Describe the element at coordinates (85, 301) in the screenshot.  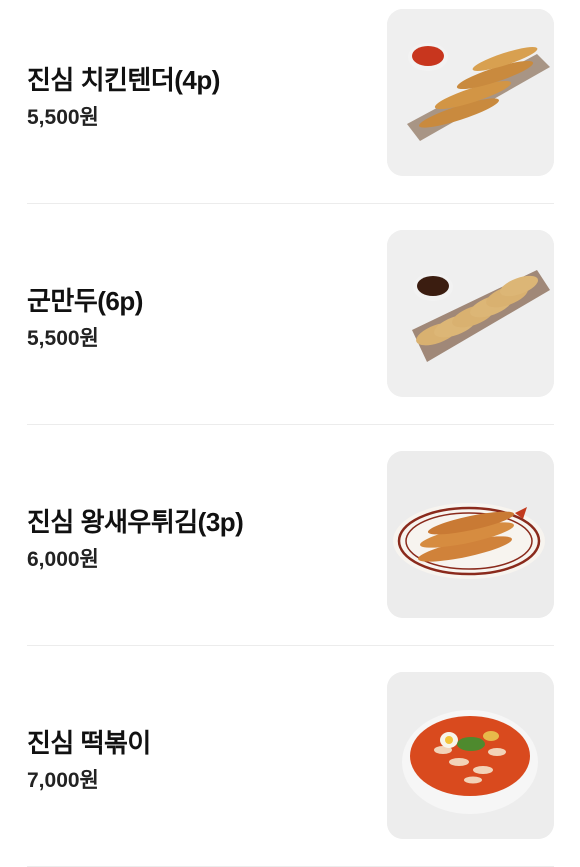
I see `menu-item-name: 군만두(6p)` at that location.